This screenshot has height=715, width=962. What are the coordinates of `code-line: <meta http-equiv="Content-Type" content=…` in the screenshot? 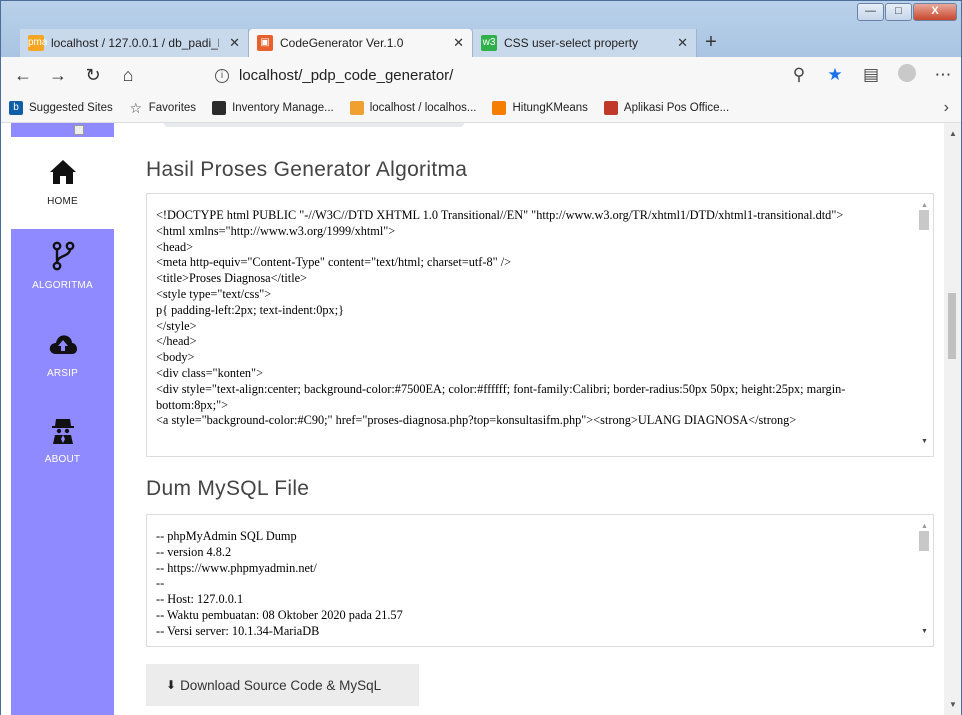 It's located at (334, 262).